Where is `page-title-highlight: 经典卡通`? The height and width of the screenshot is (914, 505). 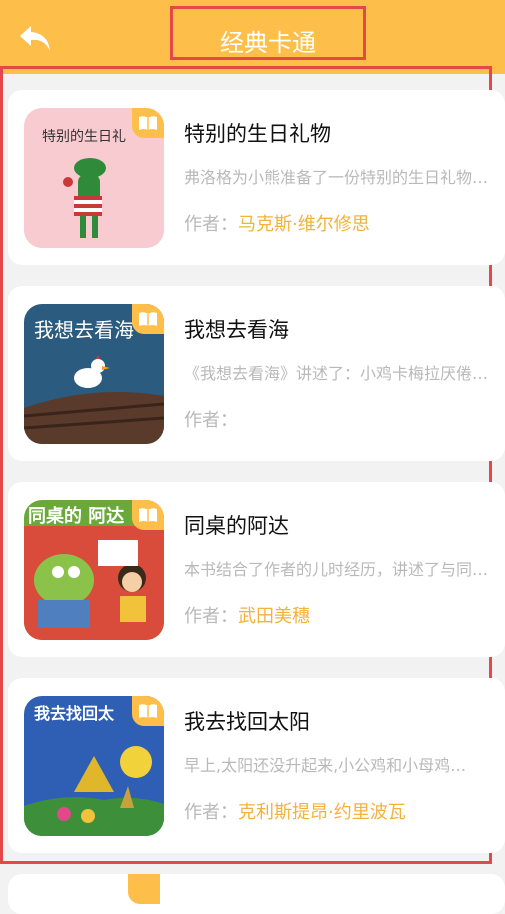 page-title-highlight: 经典卡通 is located at coordinates (268, 33).